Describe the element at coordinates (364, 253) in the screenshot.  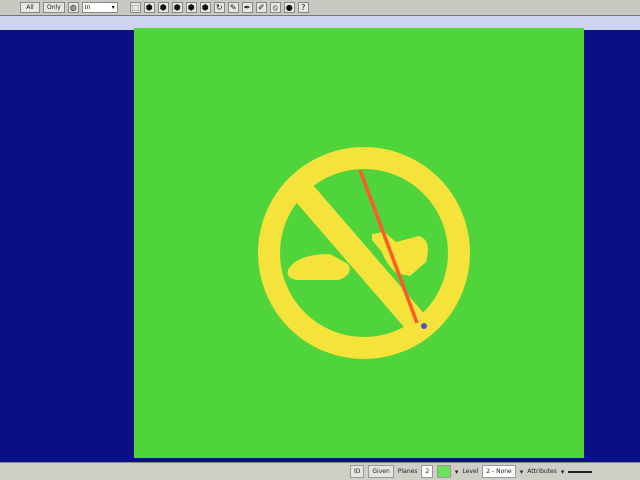
I see `no-sign-graphic` at that location.